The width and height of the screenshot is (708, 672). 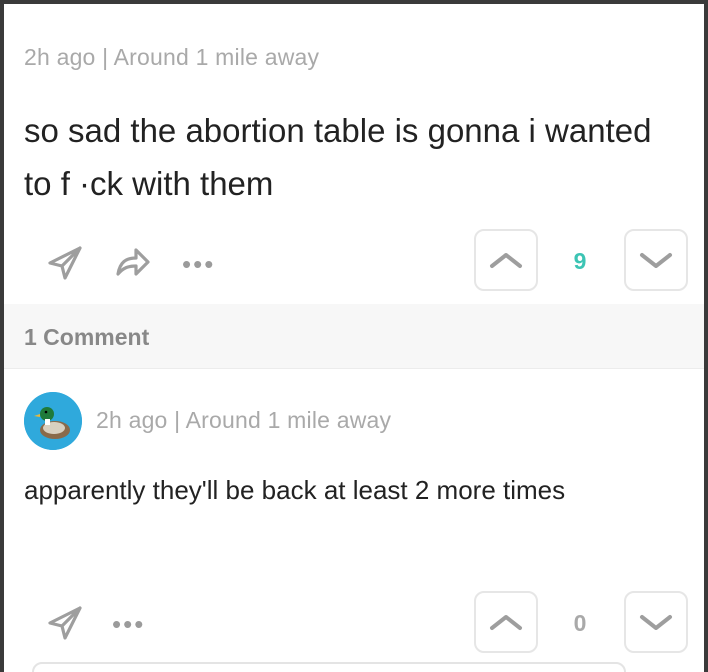 I want to click on duck-avatar-icon, so click(x=53, y=421).